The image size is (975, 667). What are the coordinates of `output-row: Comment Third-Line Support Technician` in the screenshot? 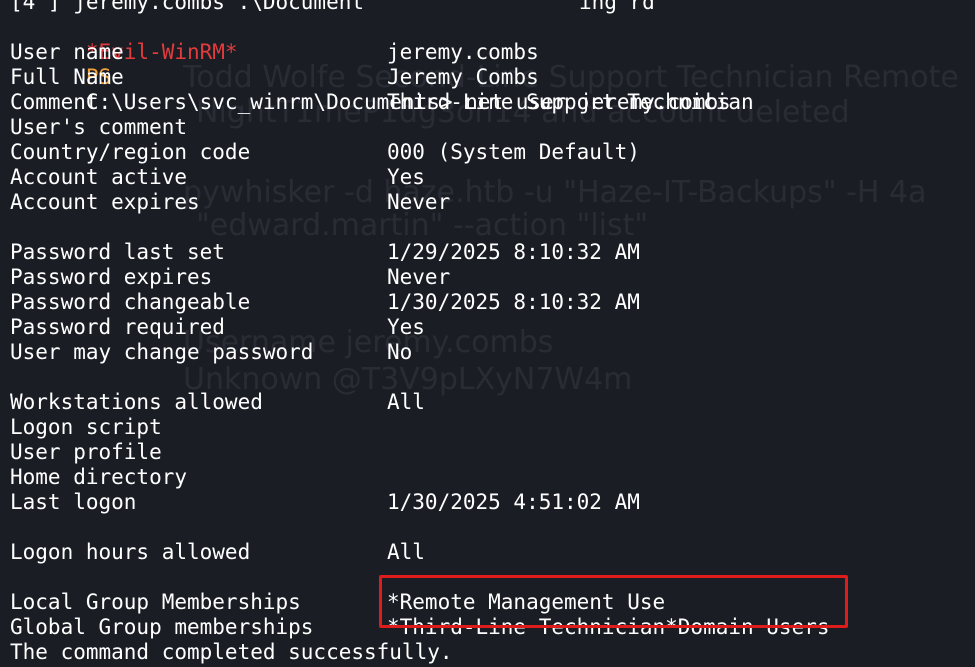 It's located at (420, 102).